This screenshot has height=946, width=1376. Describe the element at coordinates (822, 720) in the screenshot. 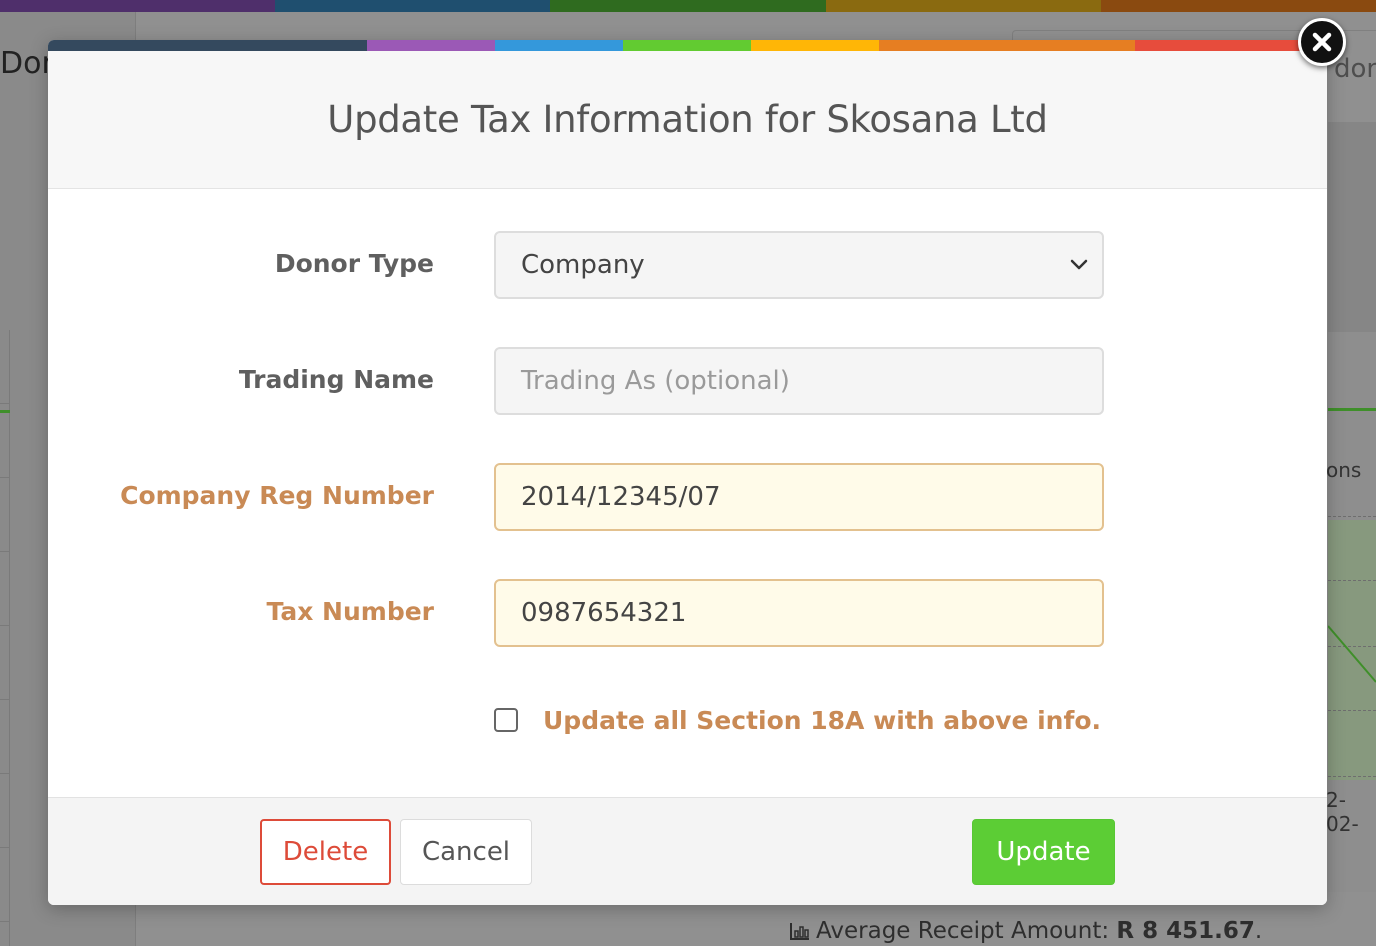

I see `update-section-18a-label: Update all Section 18A with above info.` at that location.